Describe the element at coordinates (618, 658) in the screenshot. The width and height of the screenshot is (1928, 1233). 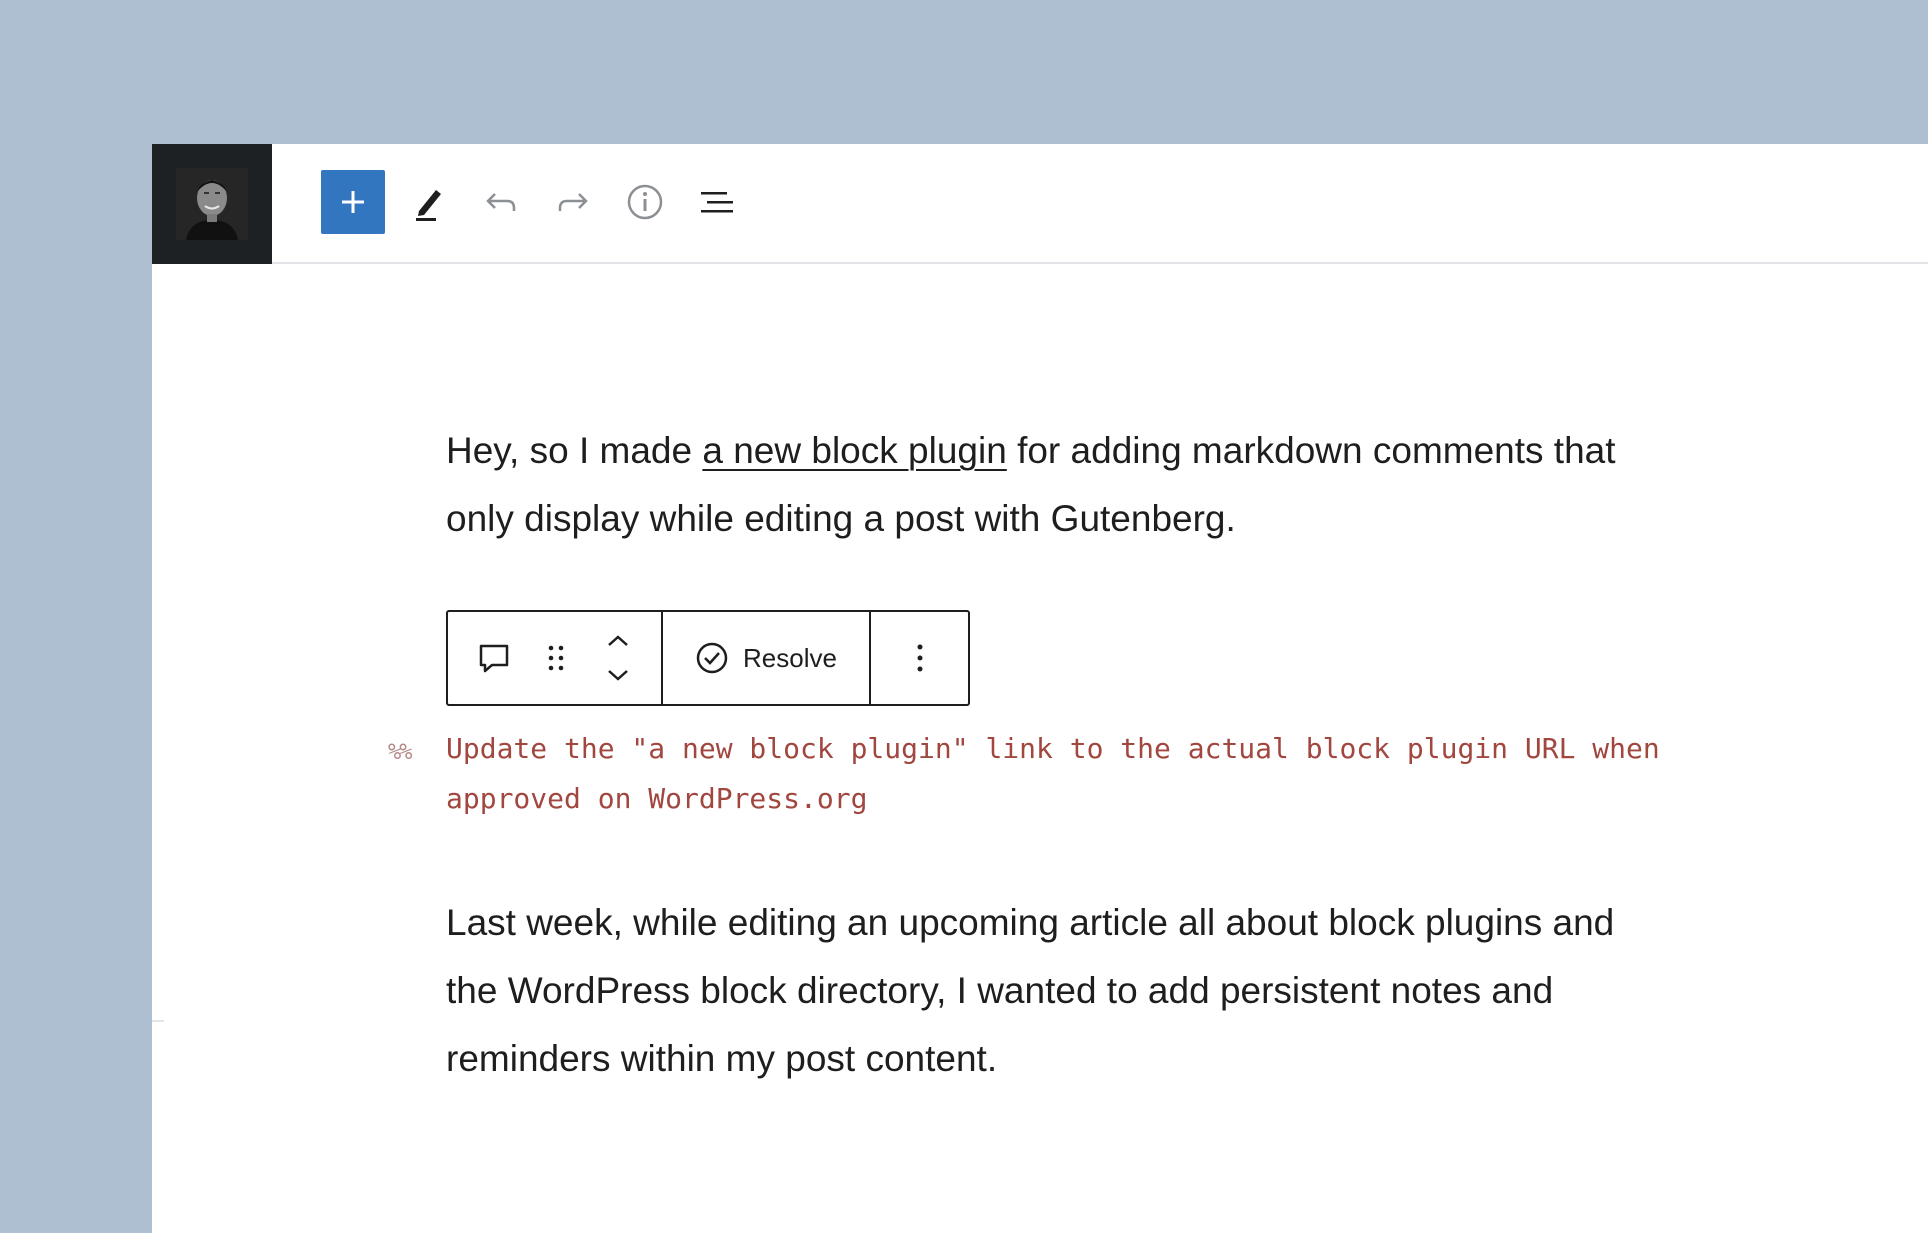
I see `block-mover` at that location.